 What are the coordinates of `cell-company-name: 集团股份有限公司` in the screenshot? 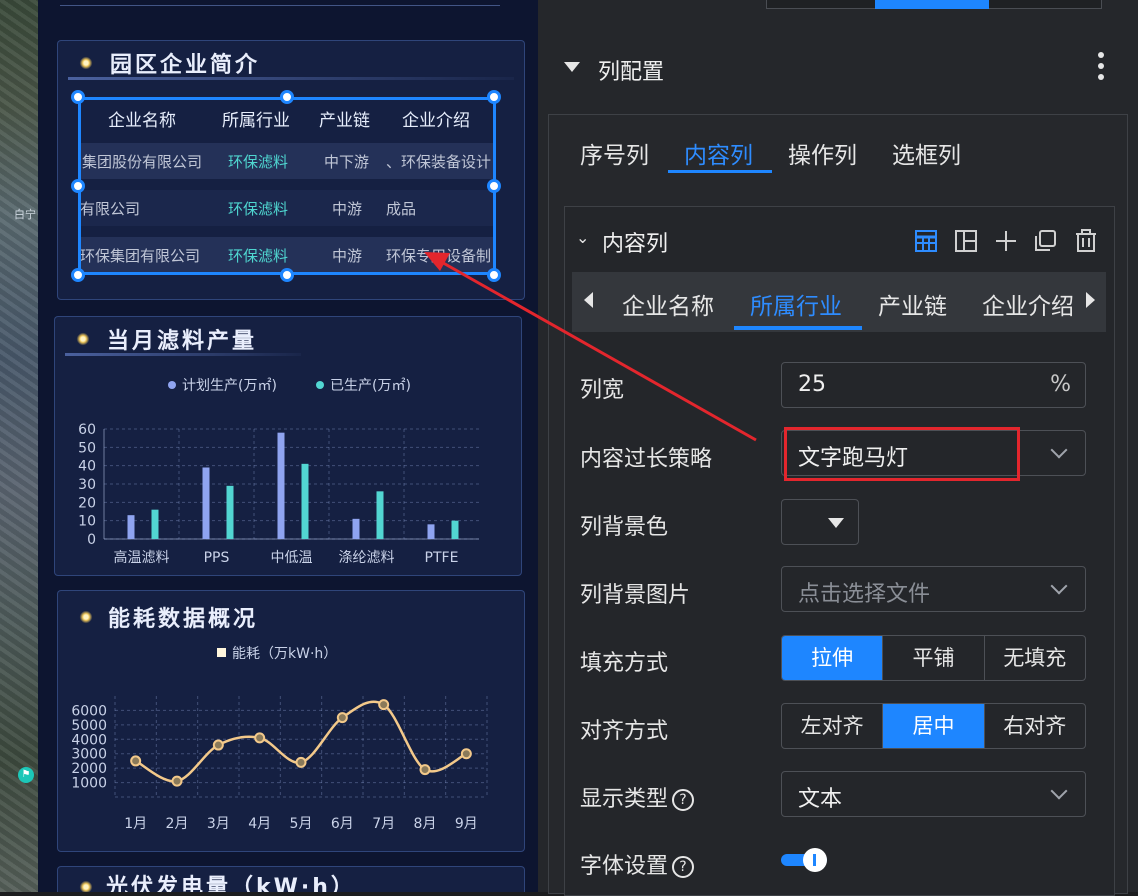 It's located at (142, 162).